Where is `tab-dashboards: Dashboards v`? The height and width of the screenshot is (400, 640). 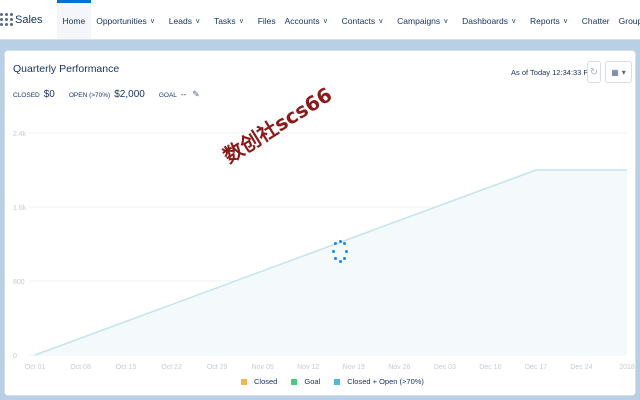 tab-dashboards: Dashboards v is located at coordinates (491, 19).